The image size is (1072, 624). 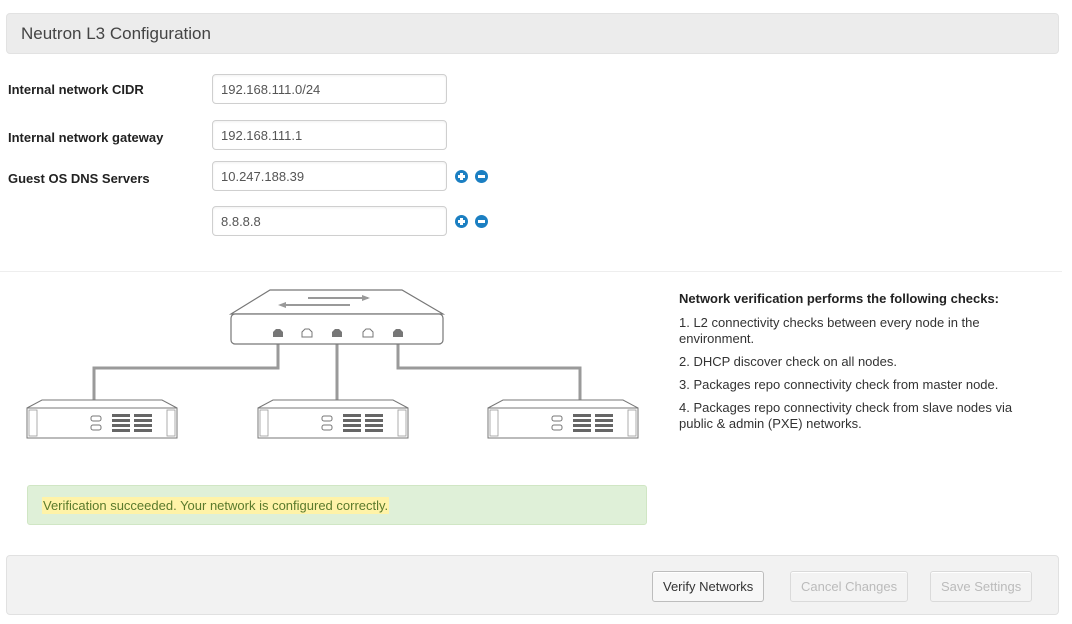 I want to click on section-title: Neutron L3 Configuration, so click(x=116, y=33).